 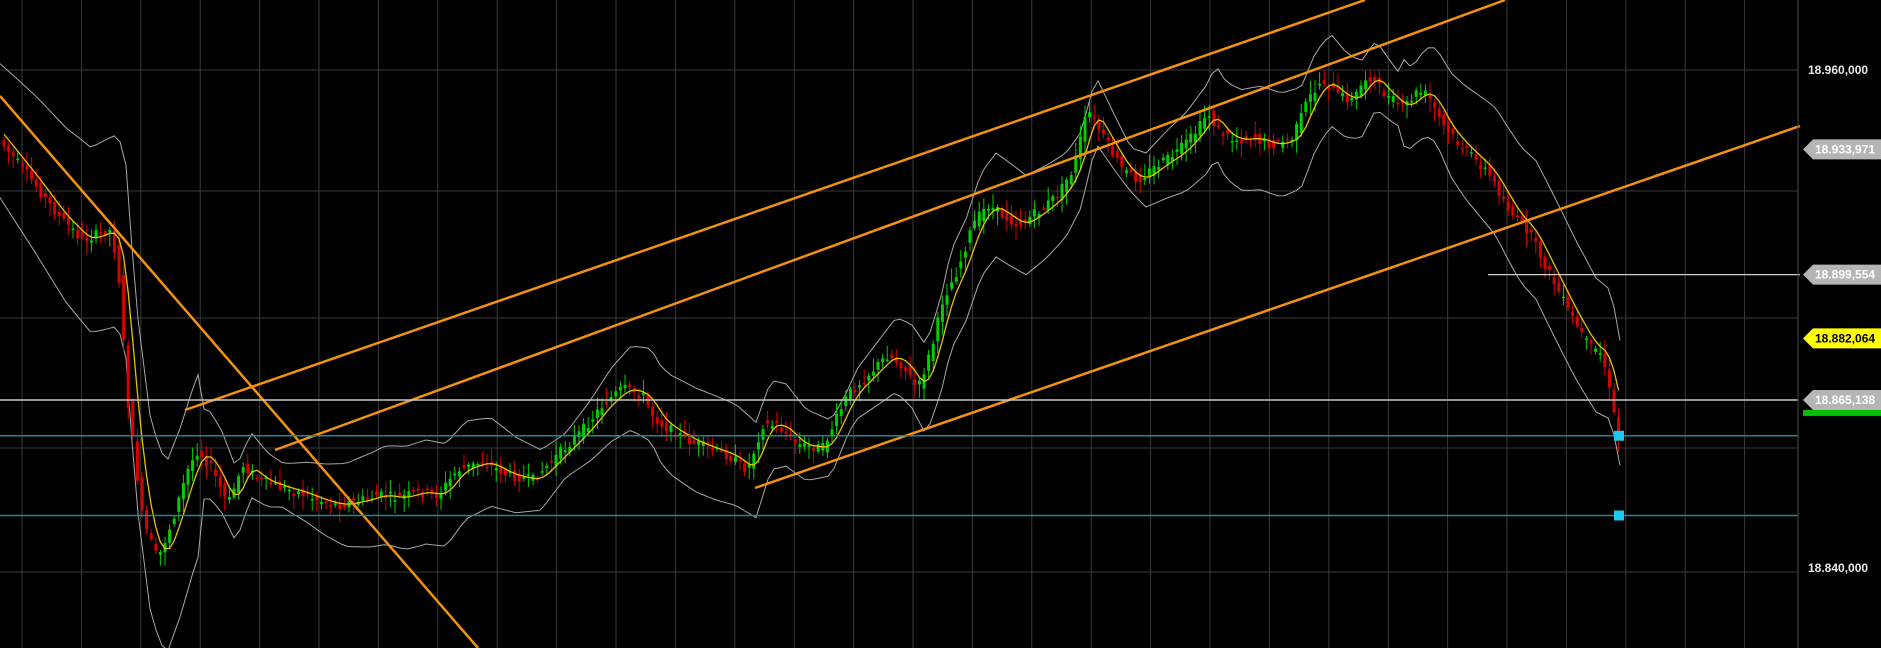 I want to click on price-tag-label: 18.882,064, so click(x=1845, y=338).